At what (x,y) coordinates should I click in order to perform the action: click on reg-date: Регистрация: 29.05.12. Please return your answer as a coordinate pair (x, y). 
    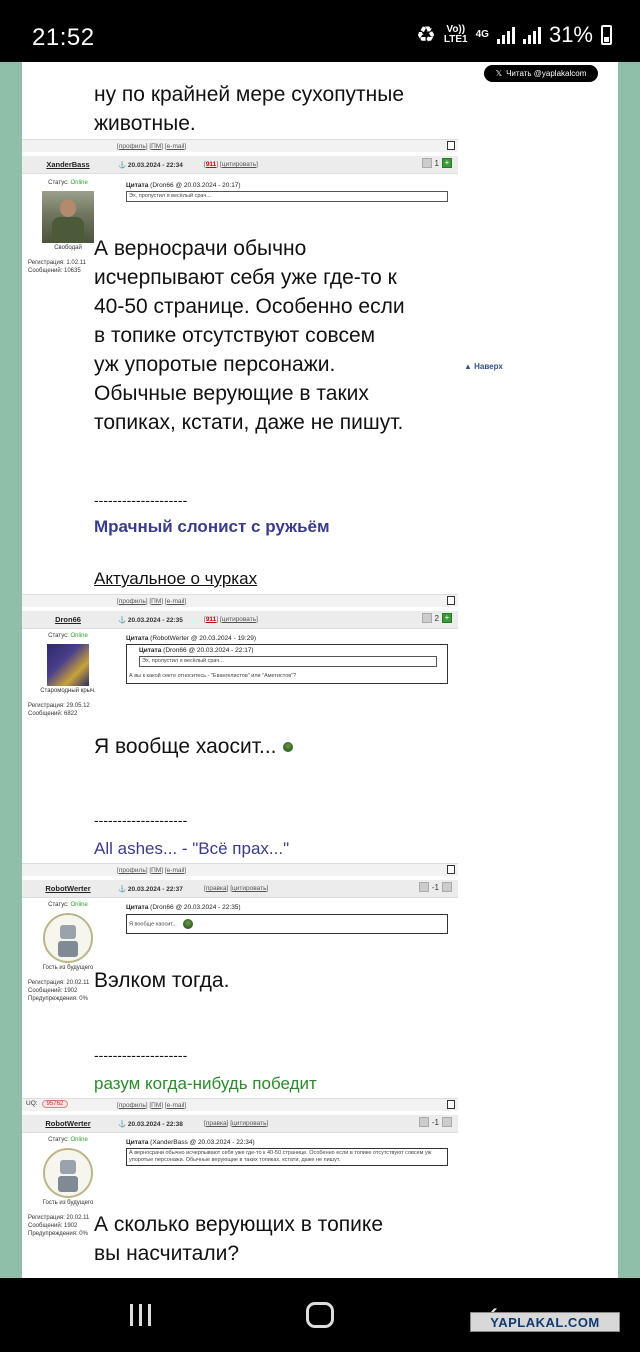
    Looking at the image, I should click on (59, 706).